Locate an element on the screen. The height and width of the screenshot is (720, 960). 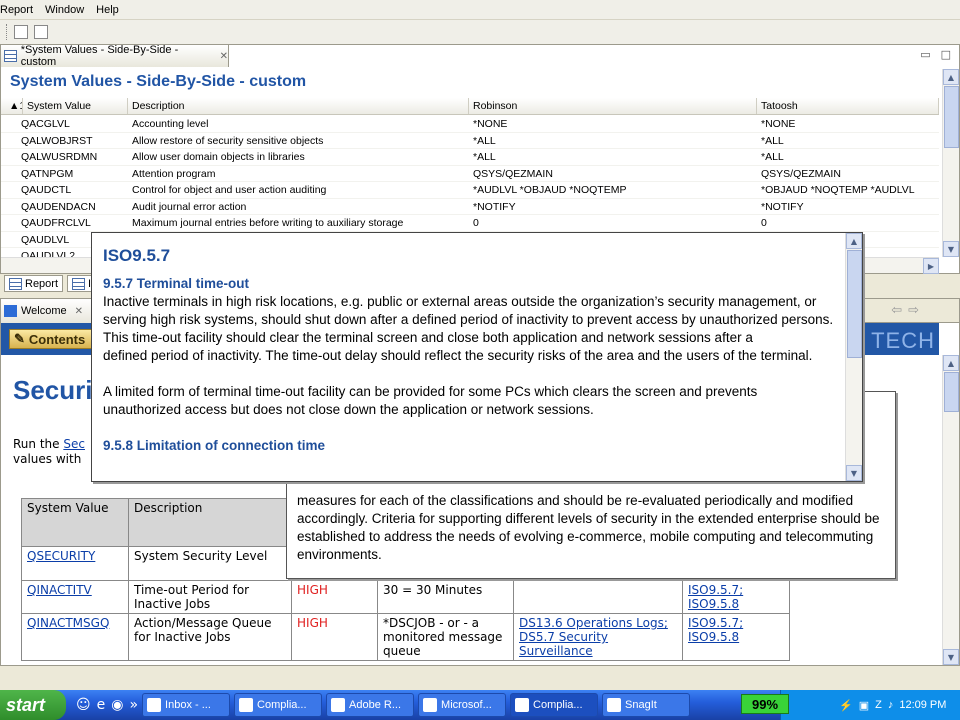
contents-button: ✎ Contents is located at coordinates (52, 339).